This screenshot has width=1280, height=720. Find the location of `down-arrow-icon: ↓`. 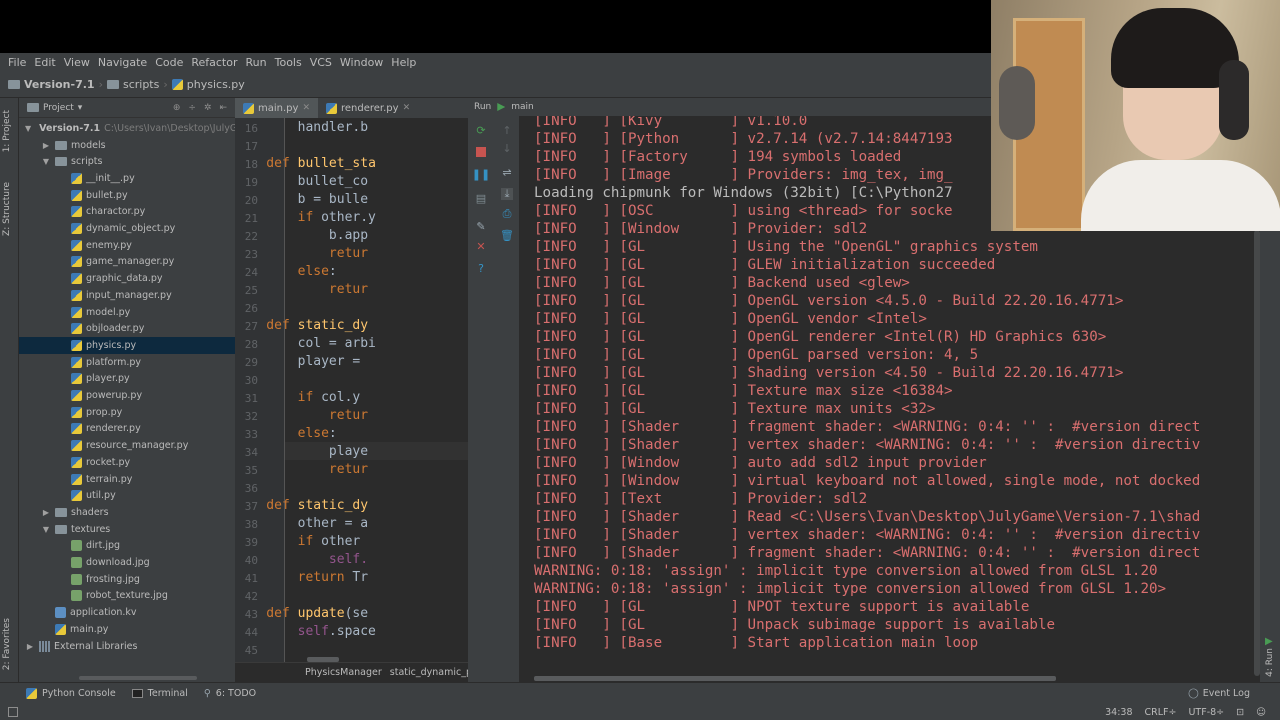

down-arrow-icon: ↓ is located at coordinates (507, 148).